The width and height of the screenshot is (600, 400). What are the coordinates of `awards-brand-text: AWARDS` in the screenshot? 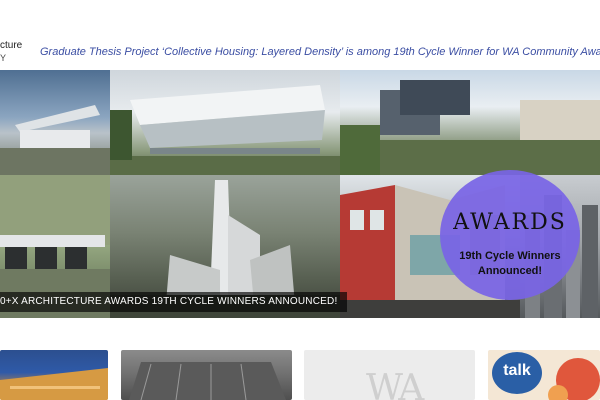 It's located at (510, 222).